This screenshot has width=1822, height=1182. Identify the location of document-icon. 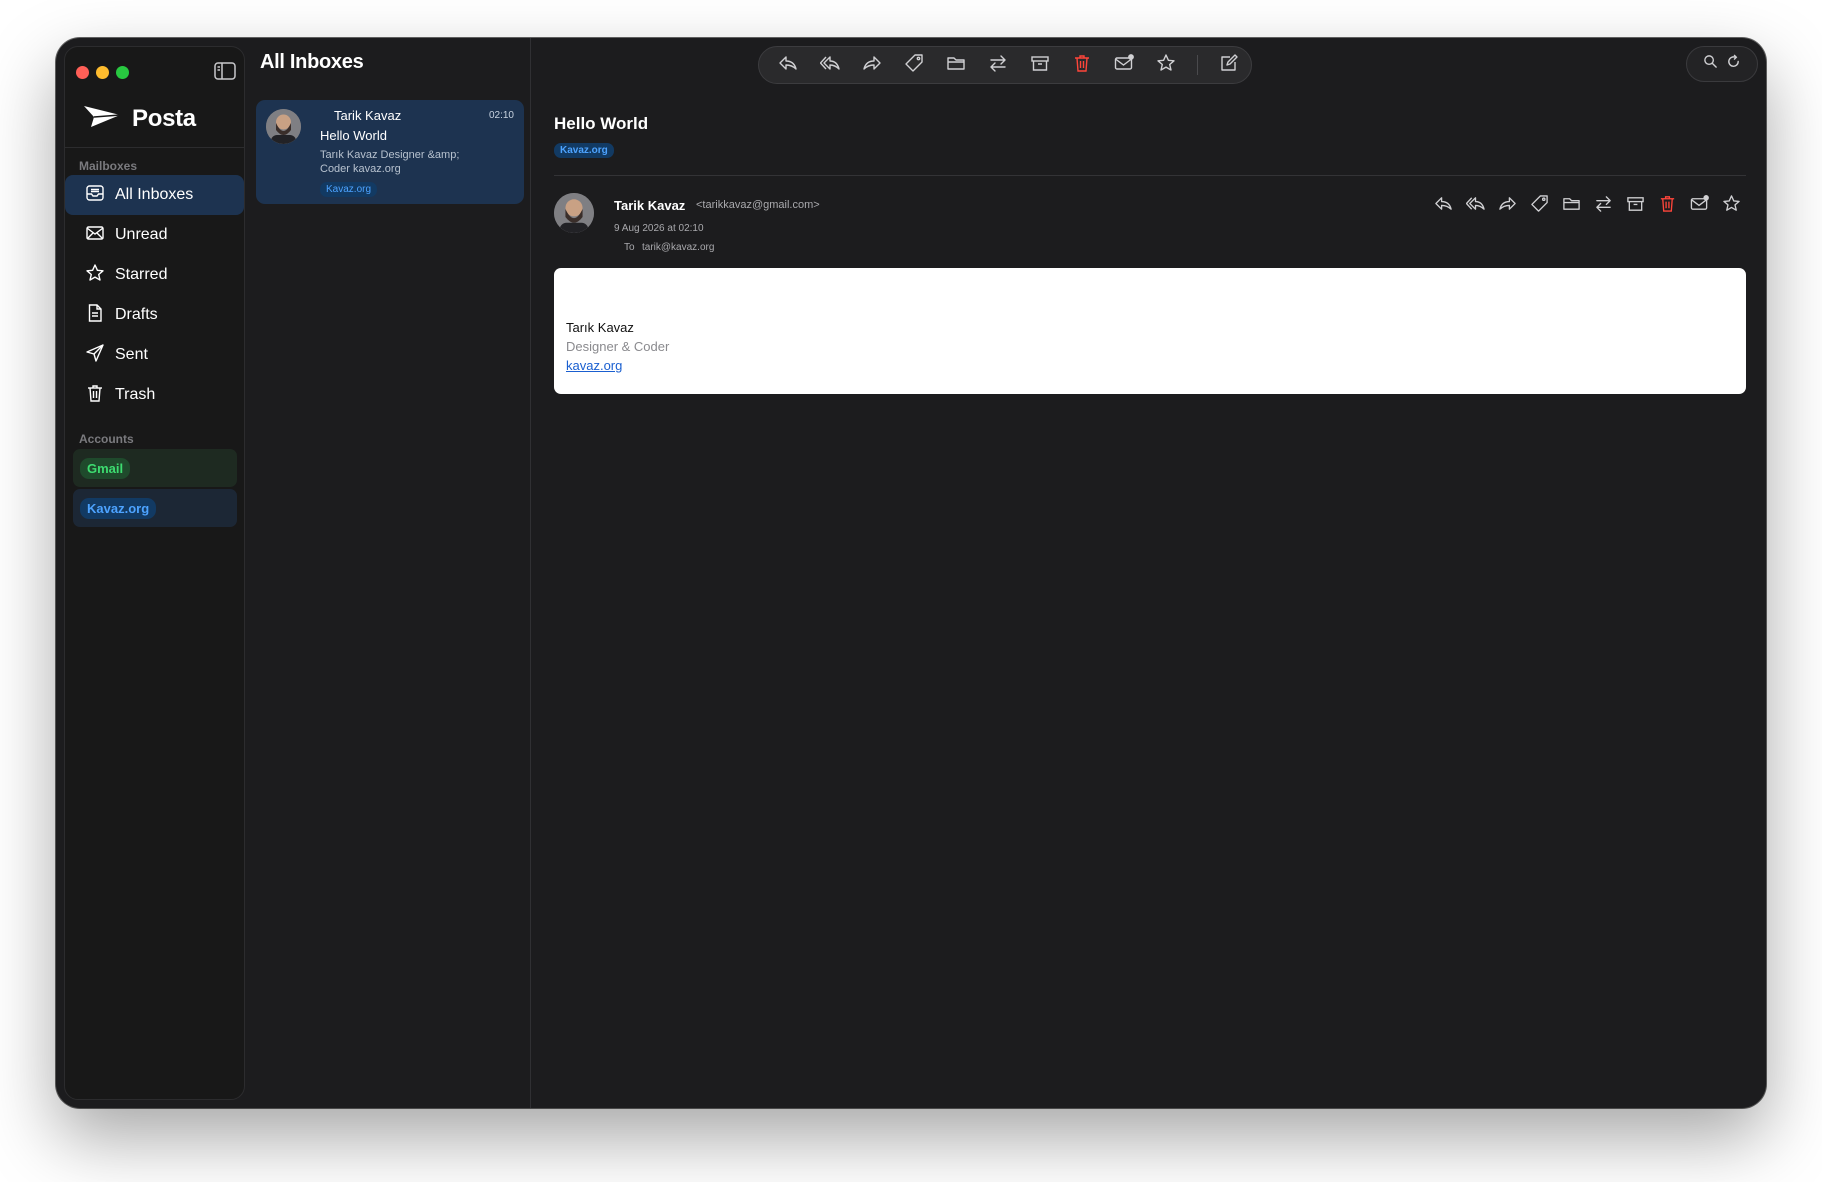
(95, 315).